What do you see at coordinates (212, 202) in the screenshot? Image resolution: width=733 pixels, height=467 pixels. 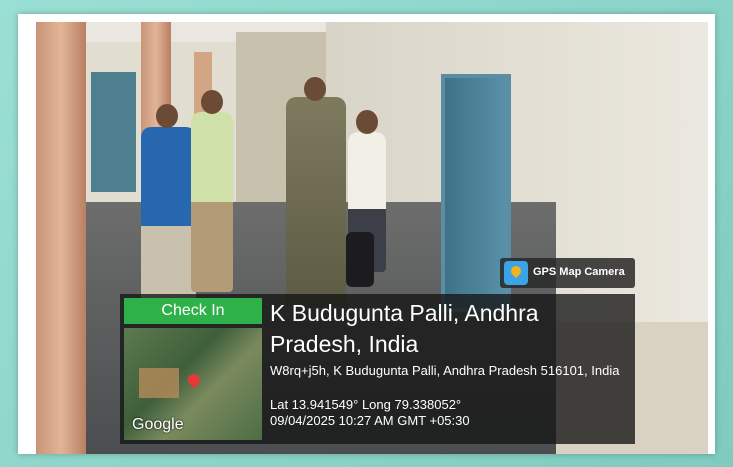 I see `person-green-shirt` at bounding box center [212, 202].